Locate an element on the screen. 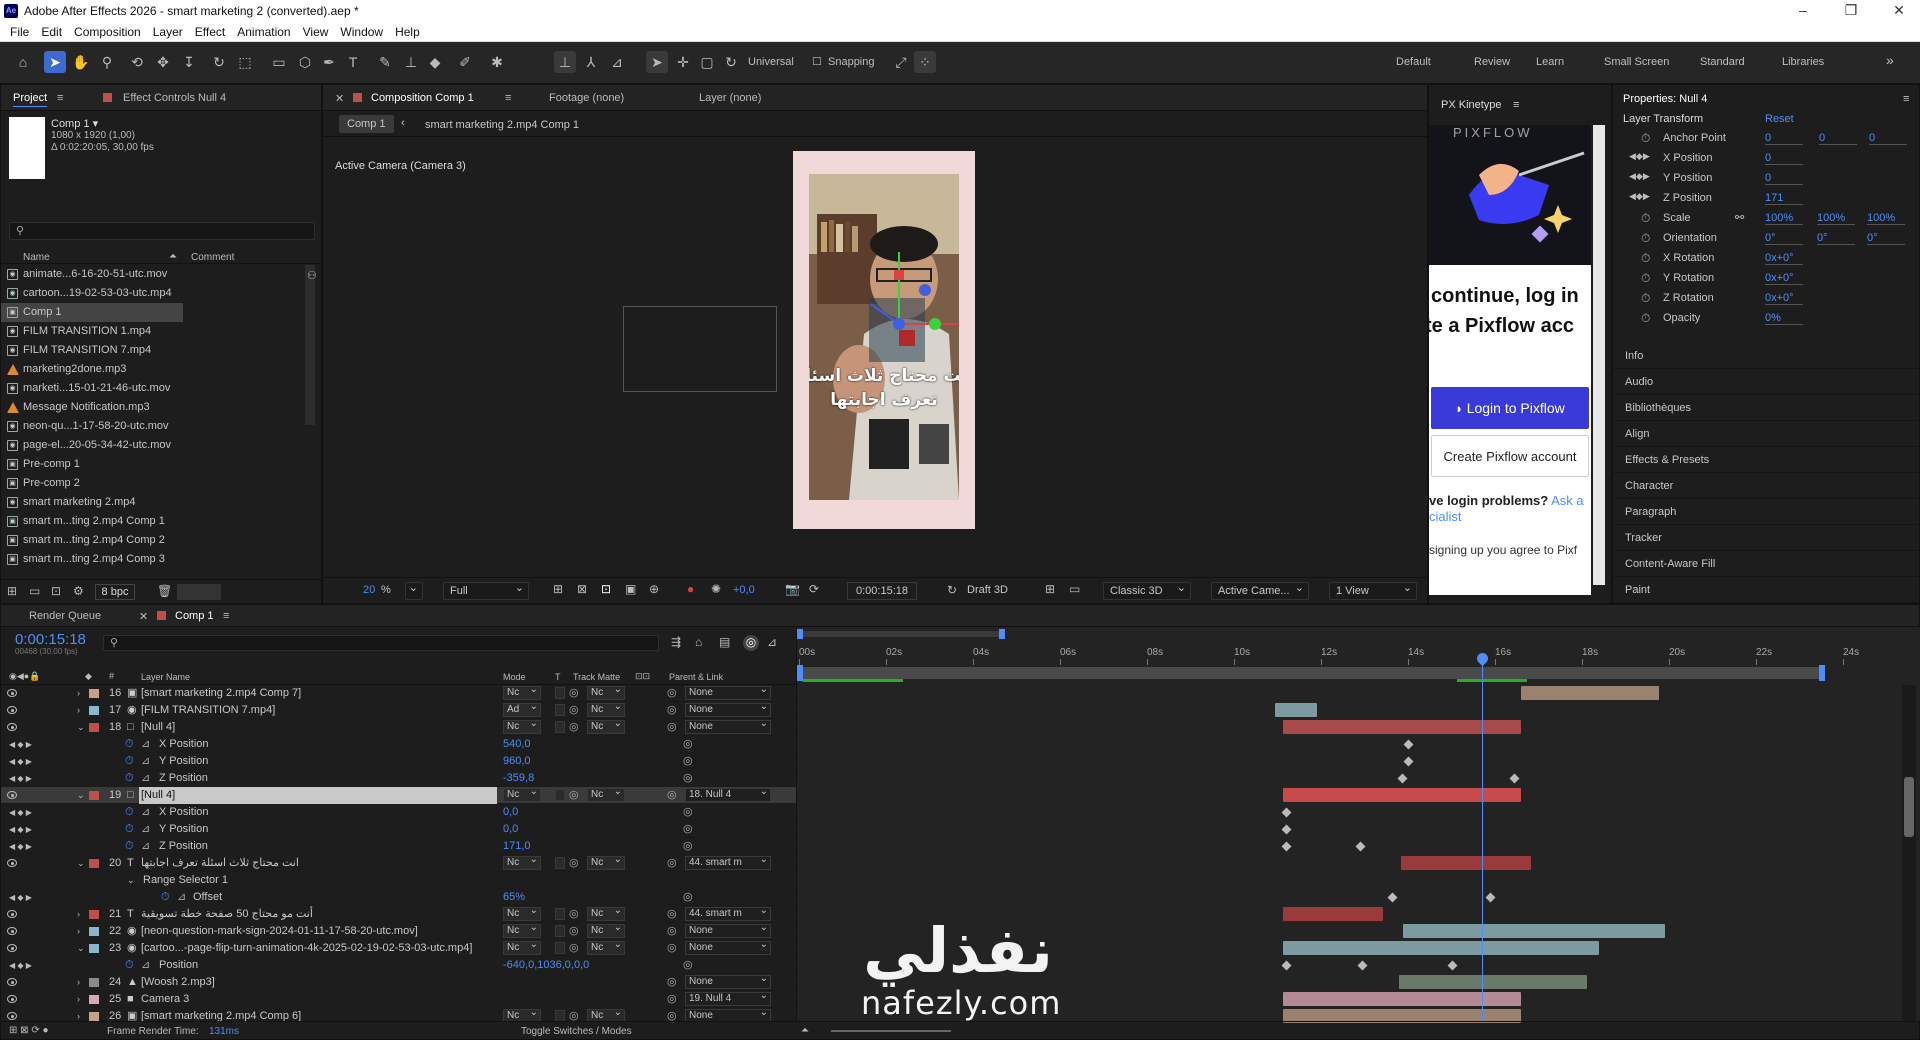 Image resolution: width=1920 pixels, height=1040 pixels. project-item: ◉ smart marketing 2.mp4 is located at coordinates (151, 502).